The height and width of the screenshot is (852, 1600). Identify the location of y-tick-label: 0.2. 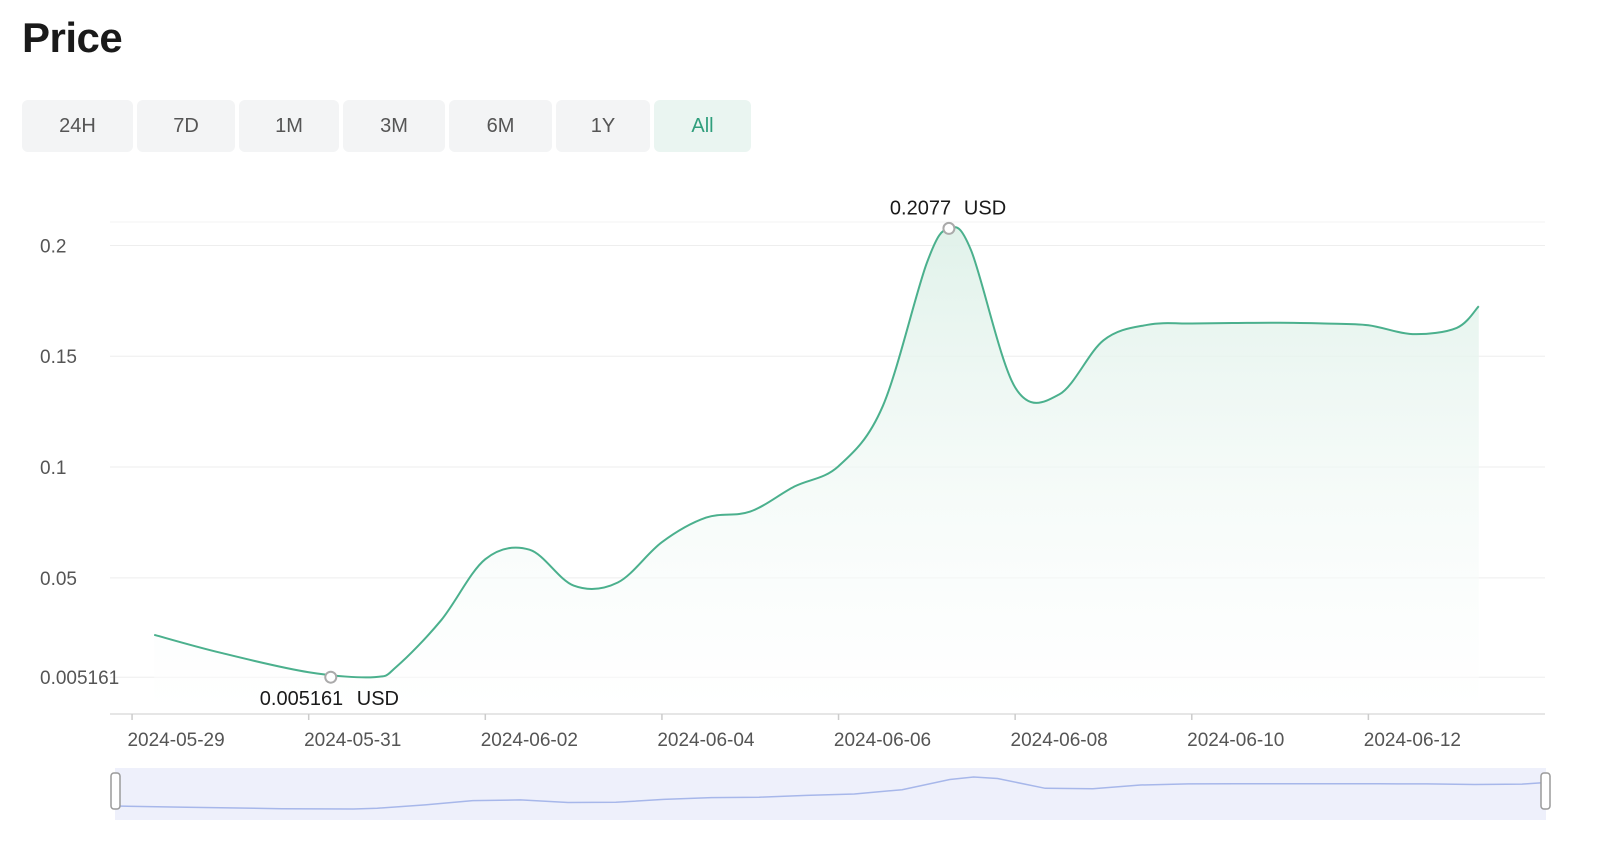
(53, 246).